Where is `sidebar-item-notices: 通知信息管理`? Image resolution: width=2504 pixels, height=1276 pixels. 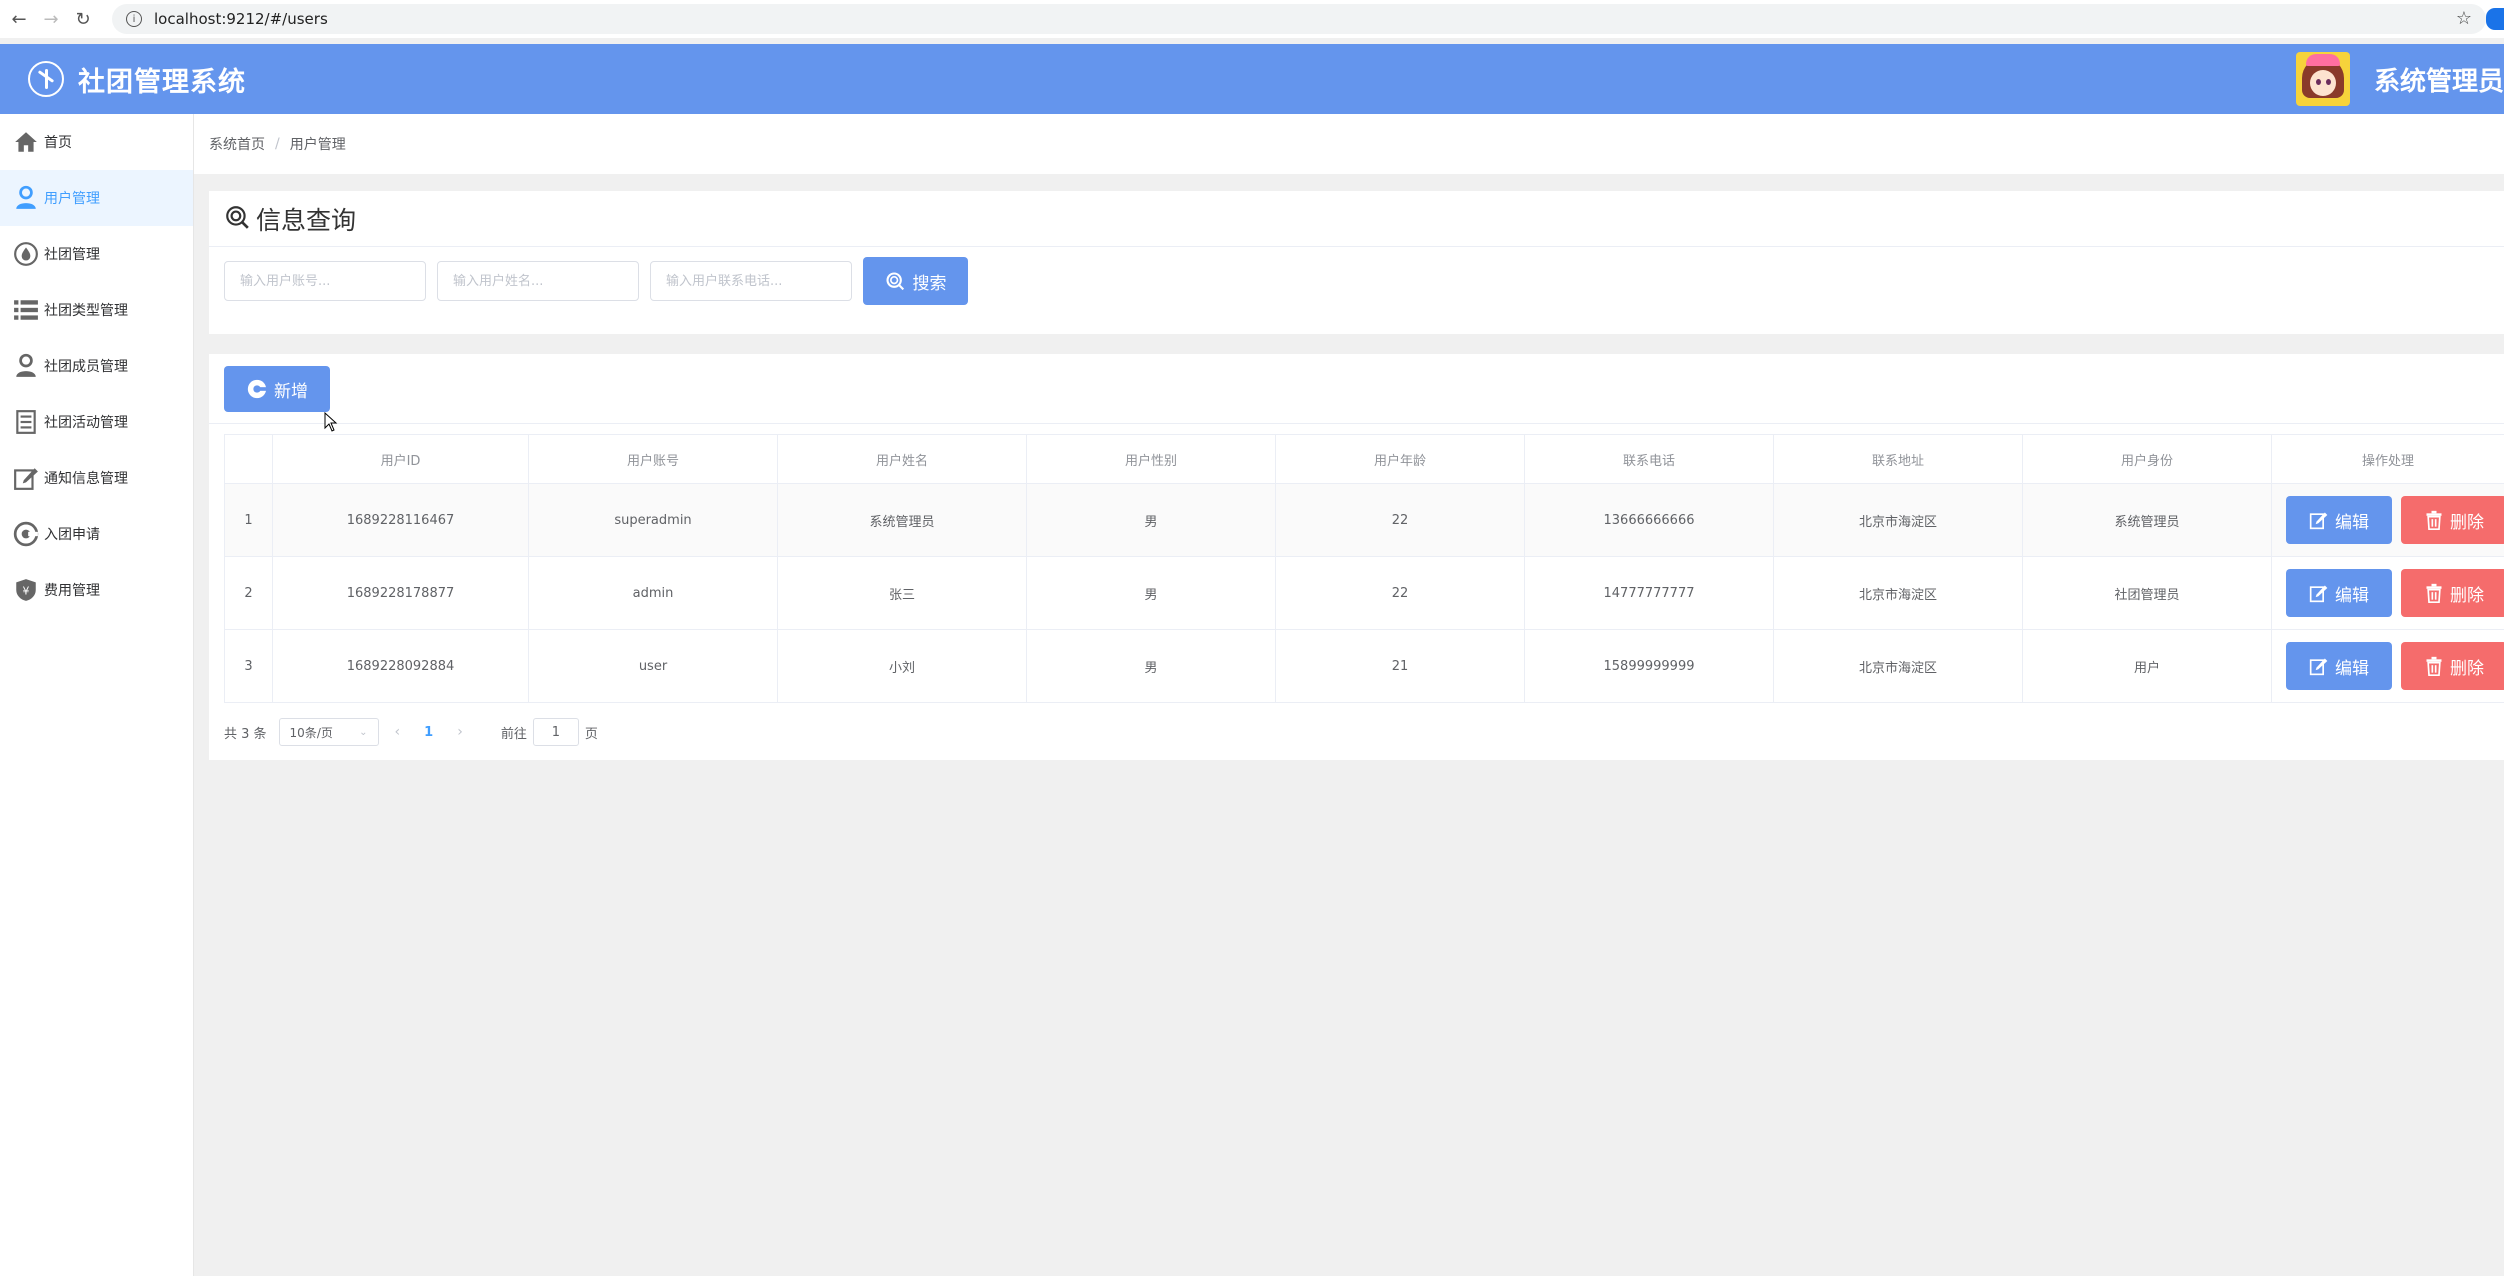 sidebar-item-notices: 通知信息管理 is located at coordinates (96, 478).